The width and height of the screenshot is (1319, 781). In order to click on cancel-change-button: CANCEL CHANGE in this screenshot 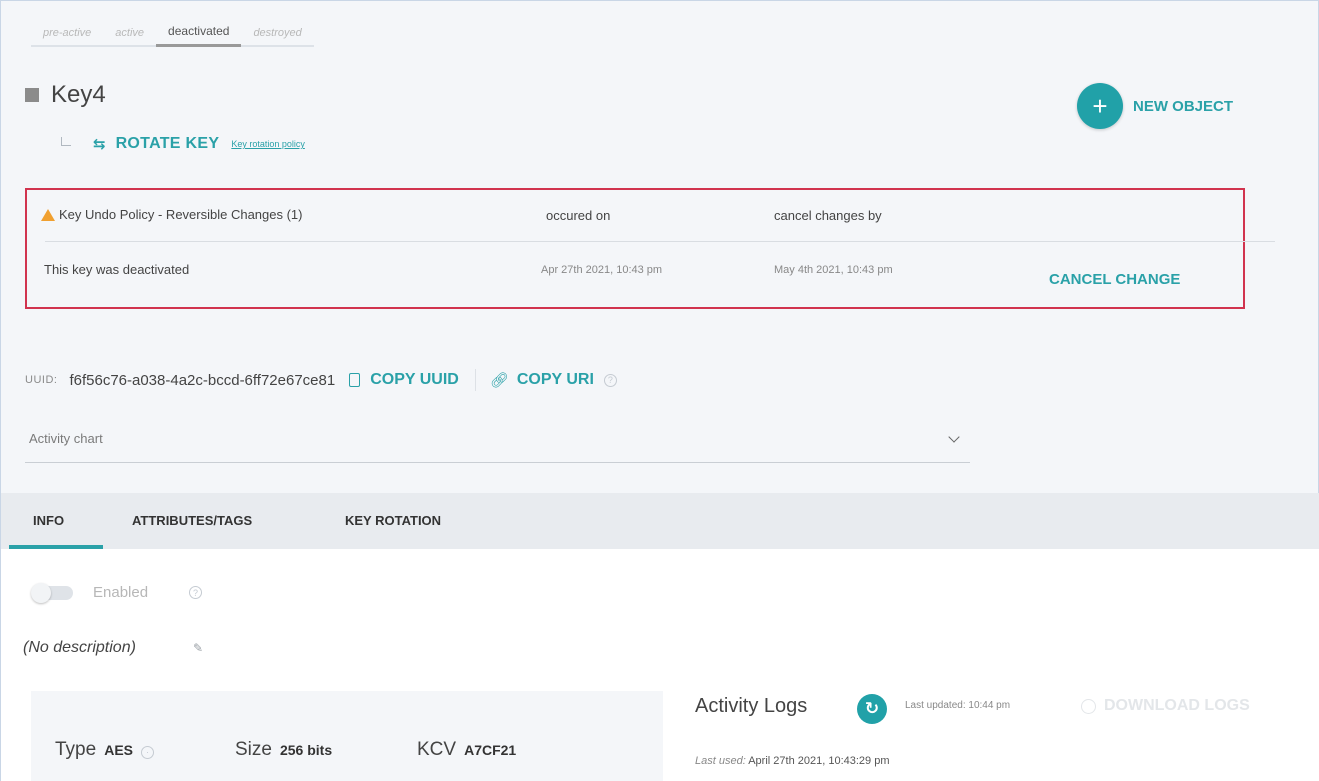, I will do `click(1114, 279)`.